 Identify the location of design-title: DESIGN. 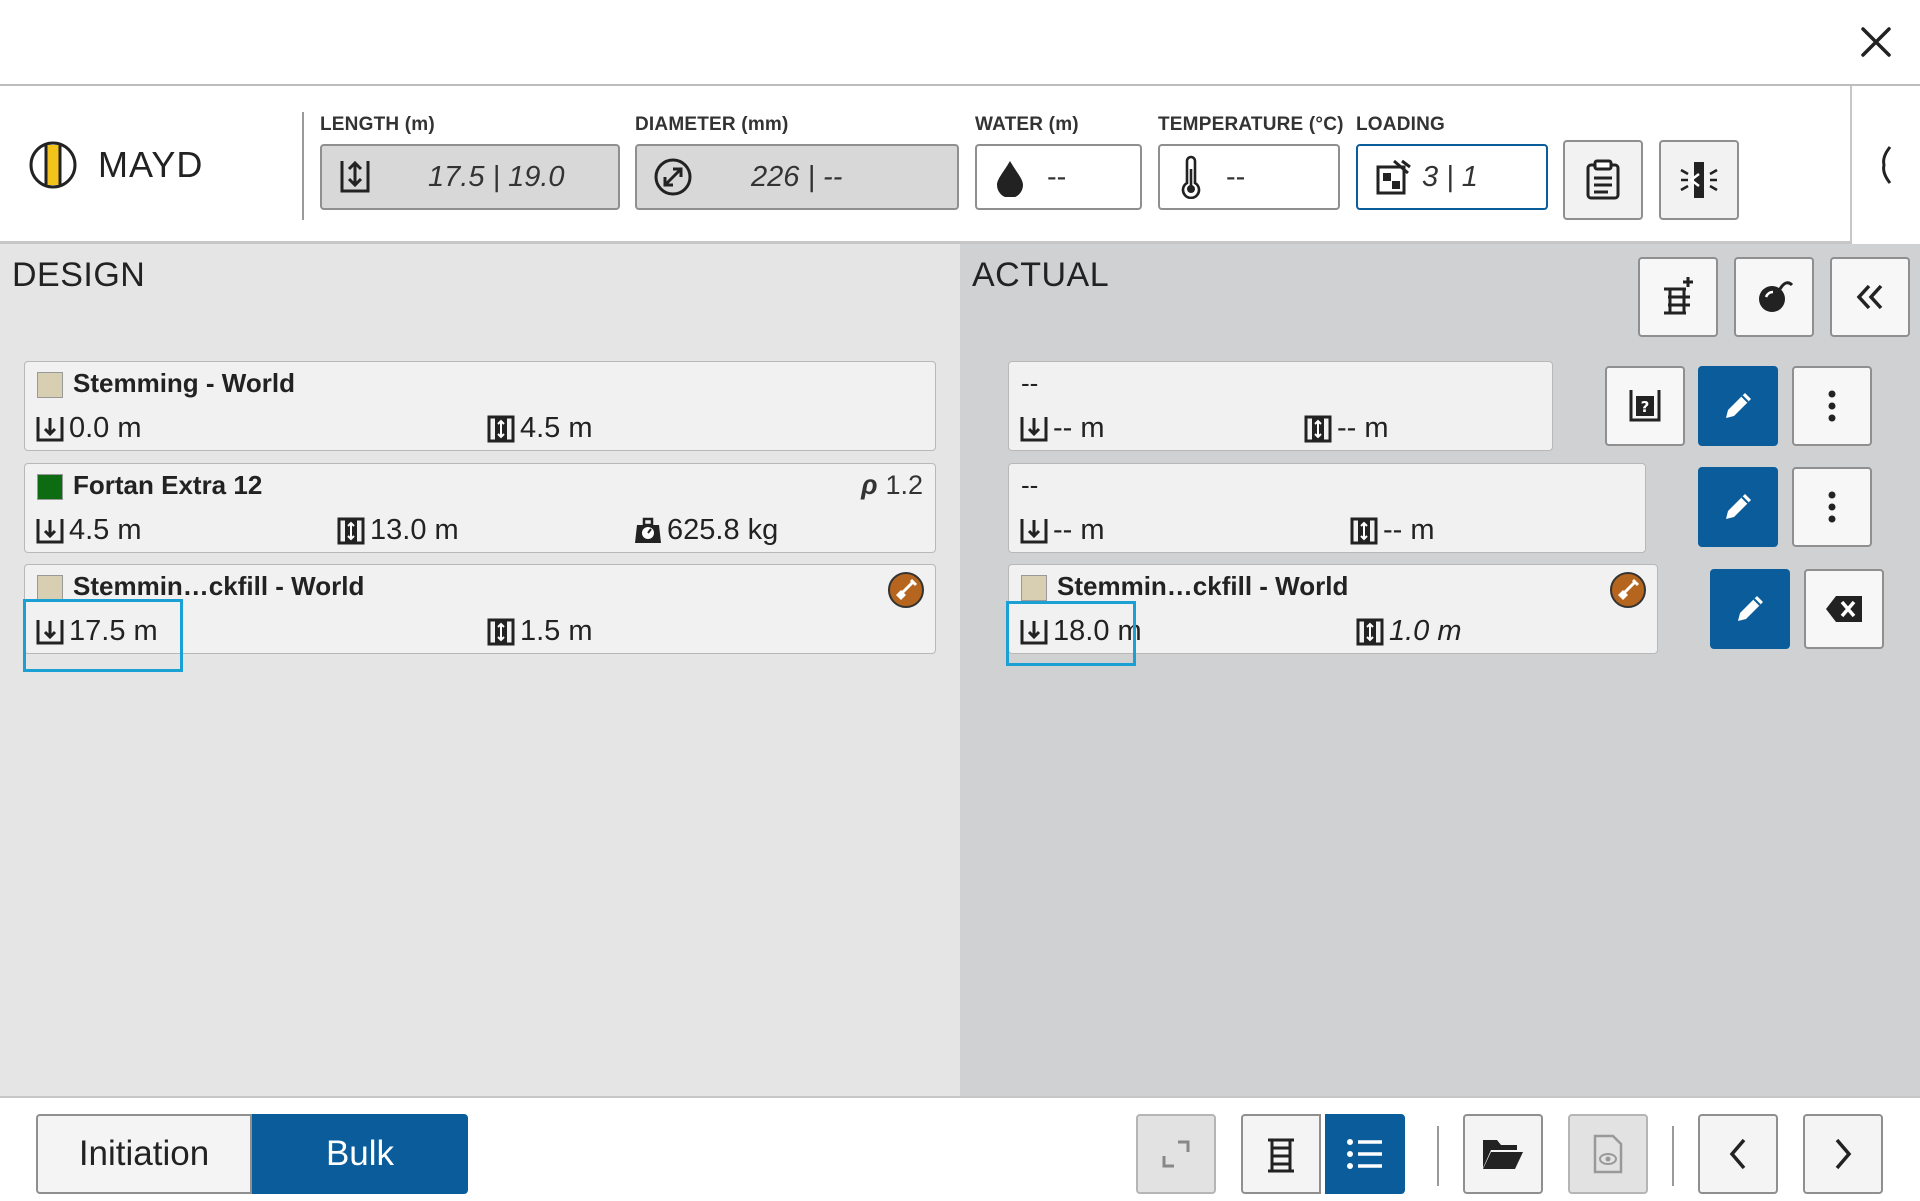
(79, 275).